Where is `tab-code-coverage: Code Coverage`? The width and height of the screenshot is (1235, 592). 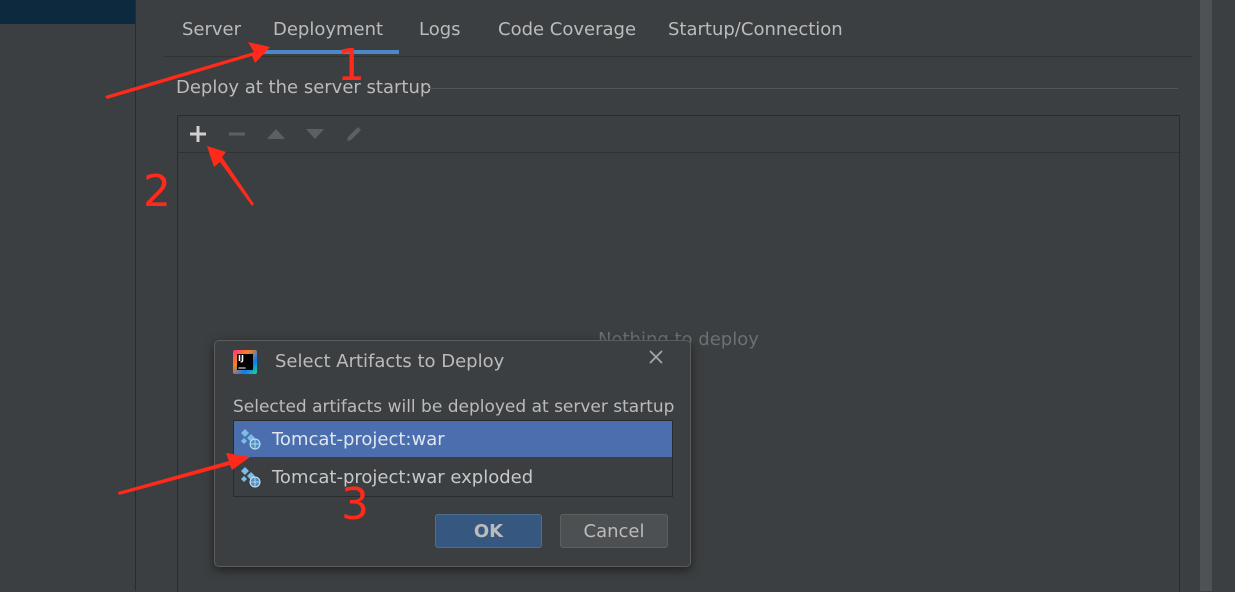 tab-code-coverage: Code Coverage is located at coordinates (567, 29).